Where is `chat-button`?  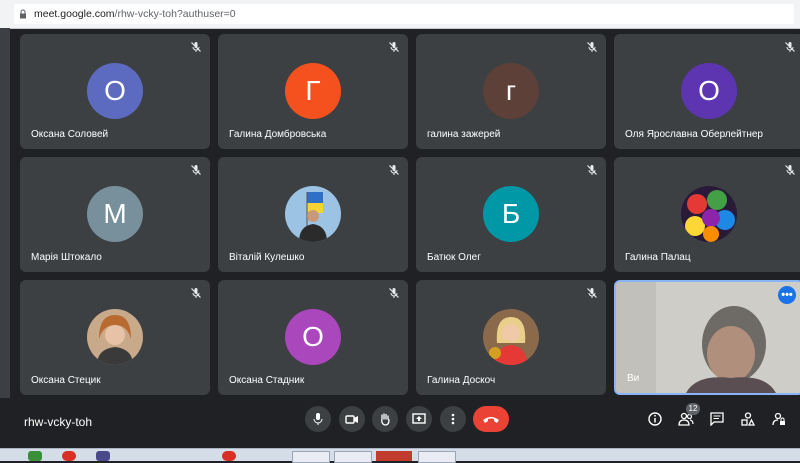 chat-button is located at coordinates (717, 419).